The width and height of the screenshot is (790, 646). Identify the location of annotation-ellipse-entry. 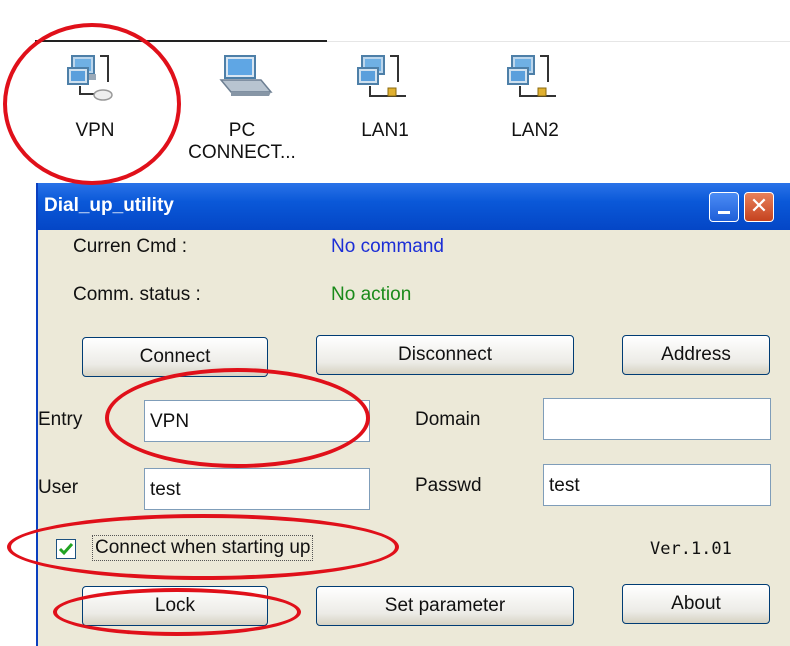
(237, 418).